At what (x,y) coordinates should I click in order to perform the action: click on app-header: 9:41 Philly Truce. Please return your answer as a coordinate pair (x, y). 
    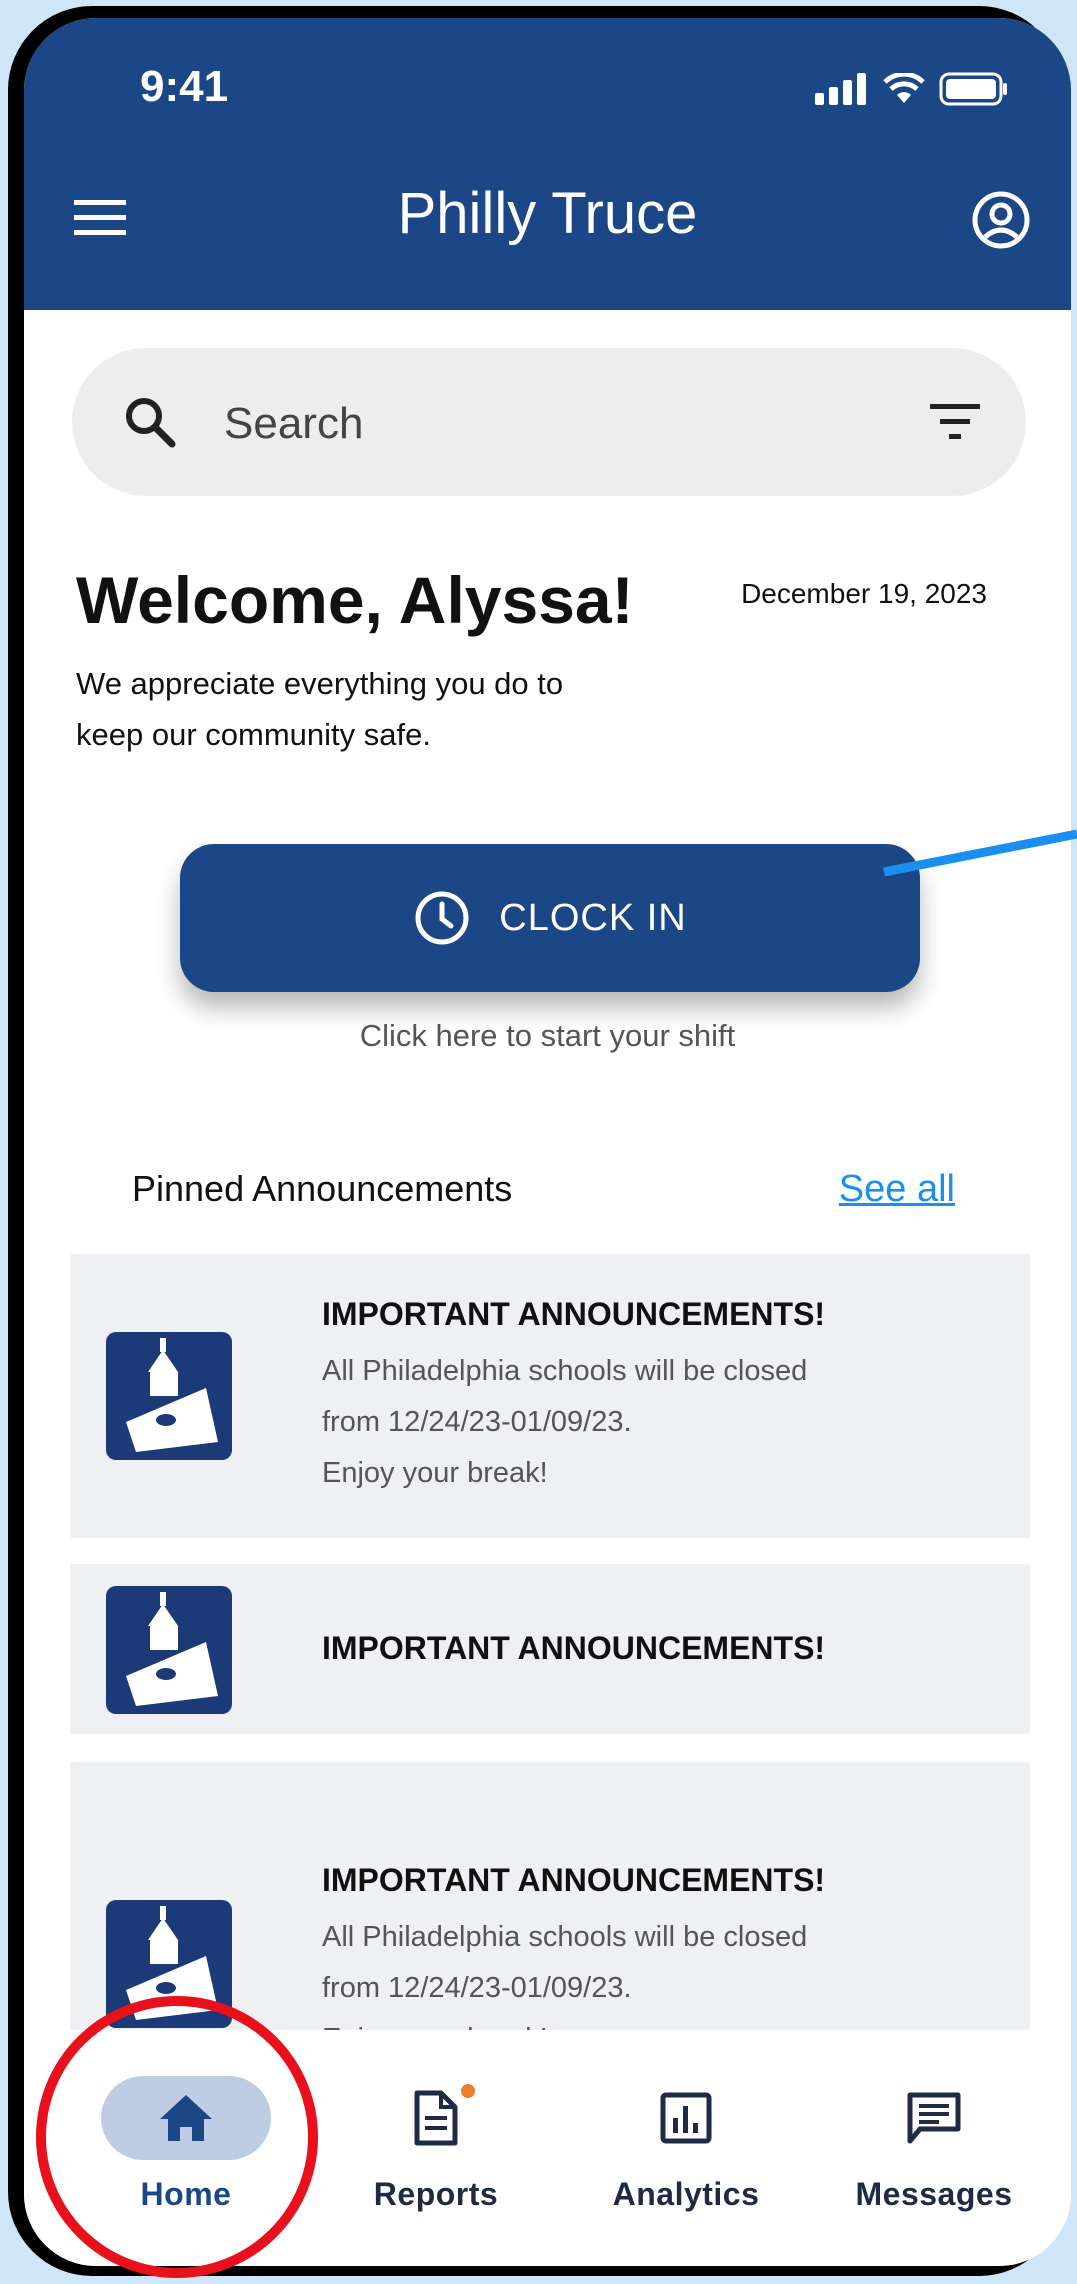
    Looking at the image, I should click on (547, 164).